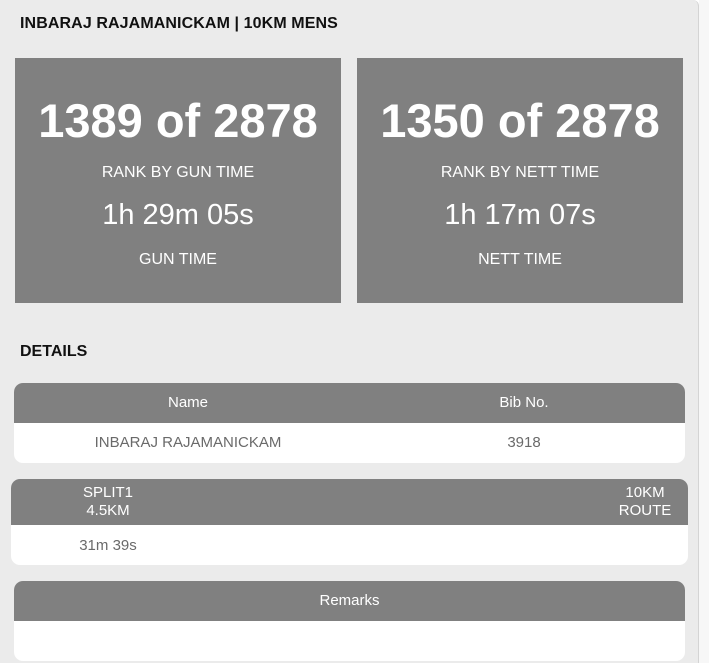  Describe the element at coordinates (178, 259) in the screenshot. I see `gun-time-label: GUN TIME` at that location.